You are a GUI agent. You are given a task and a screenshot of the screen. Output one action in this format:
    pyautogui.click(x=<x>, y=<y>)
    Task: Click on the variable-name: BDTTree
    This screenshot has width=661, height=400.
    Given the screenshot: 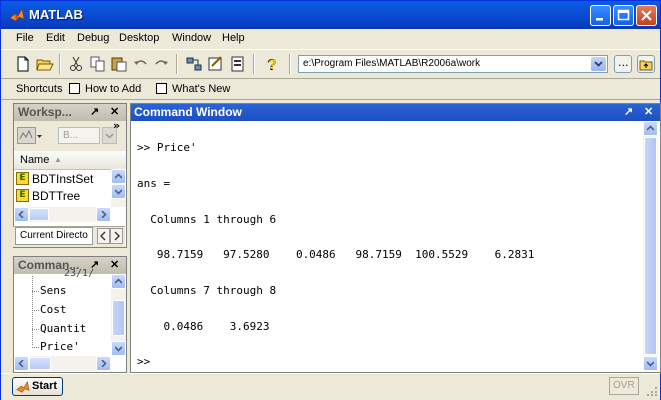 What is the action you would take?
    pyautogui.click(x=56, y=196)
    